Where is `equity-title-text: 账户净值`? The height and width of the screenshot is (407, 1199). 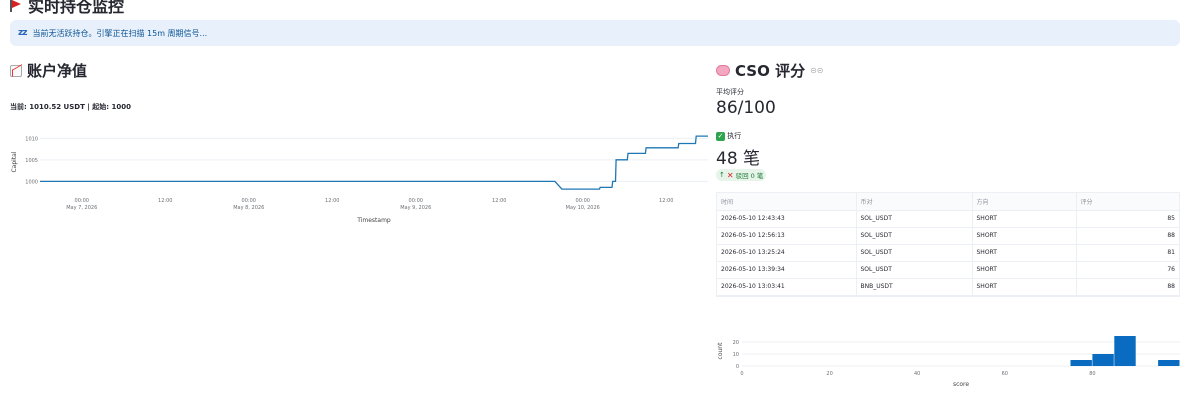
equity-title-text: 账户净值 is located at coordinates (57, 71).